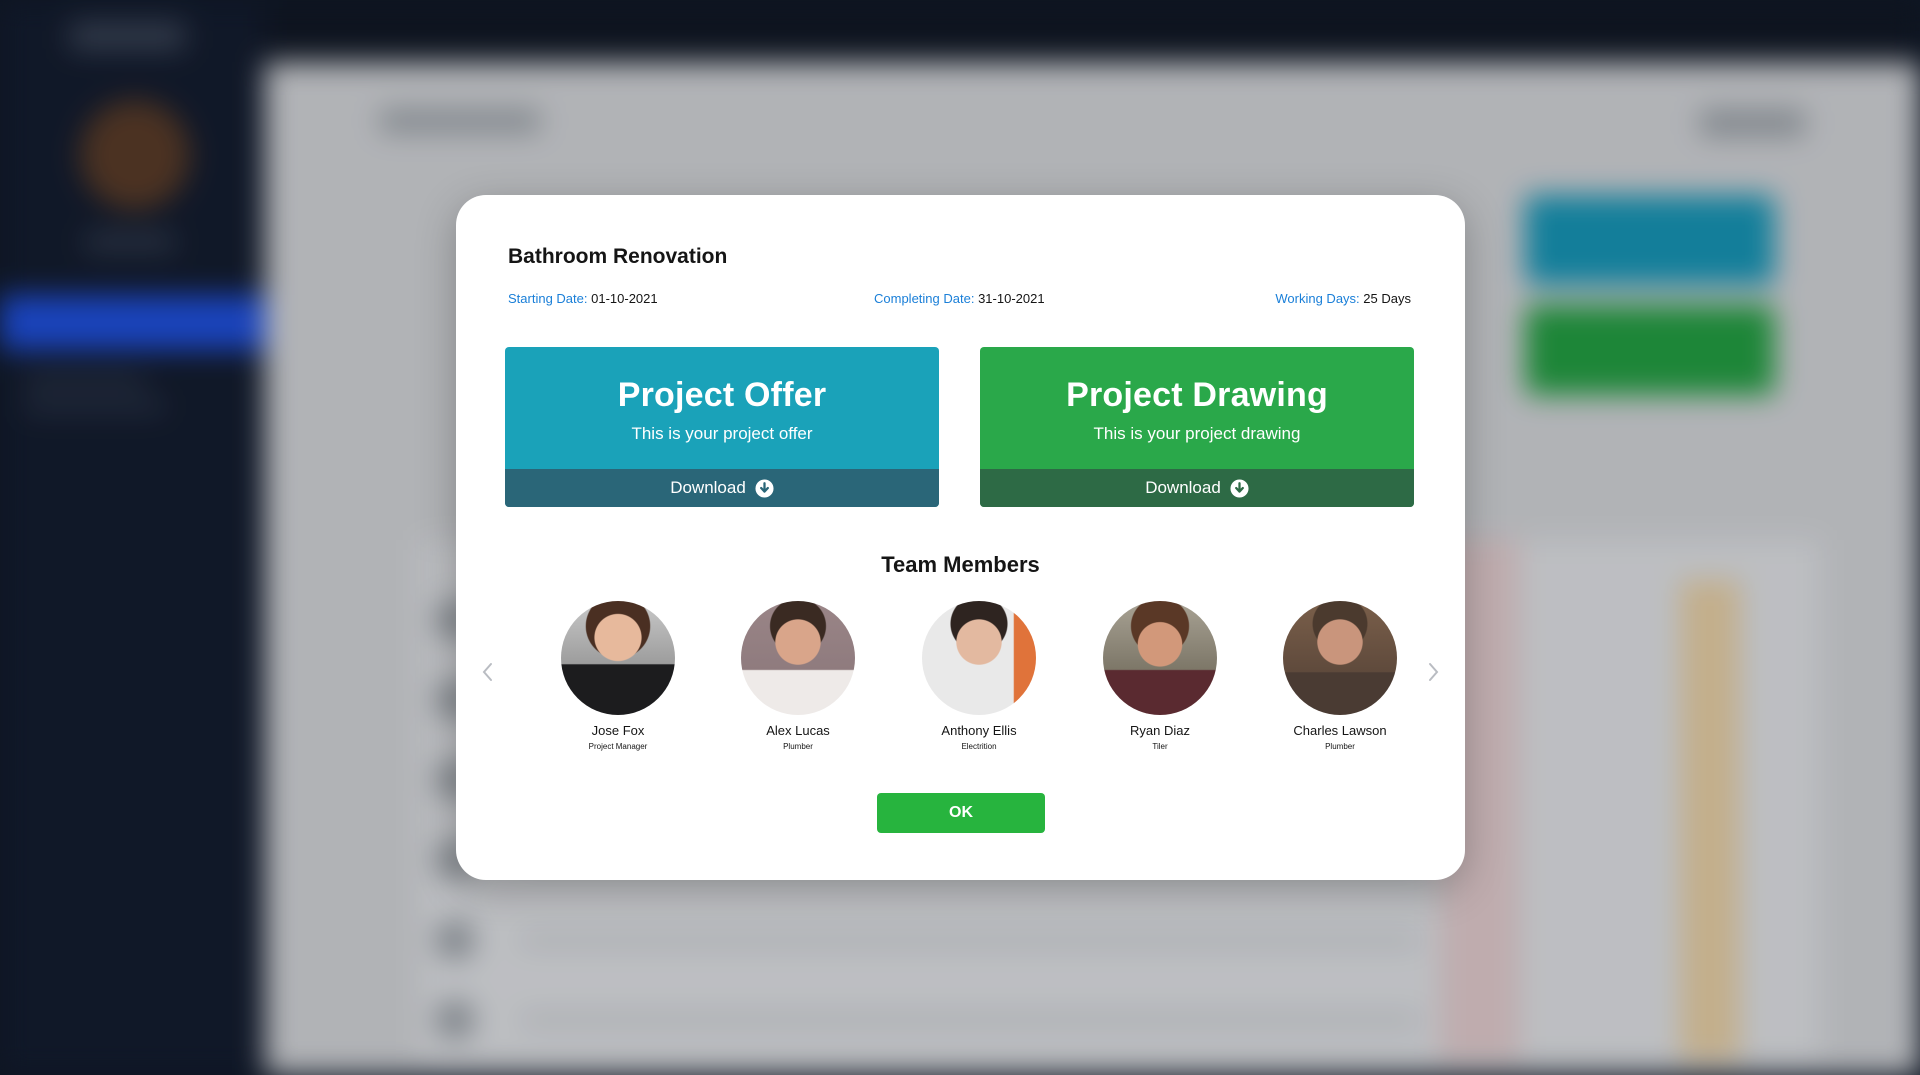 Image resolution: width=1920 pixels, height=1075 pixels. I want to click on working-days-info: Working Days: 25 Days, so click(1343, 298).